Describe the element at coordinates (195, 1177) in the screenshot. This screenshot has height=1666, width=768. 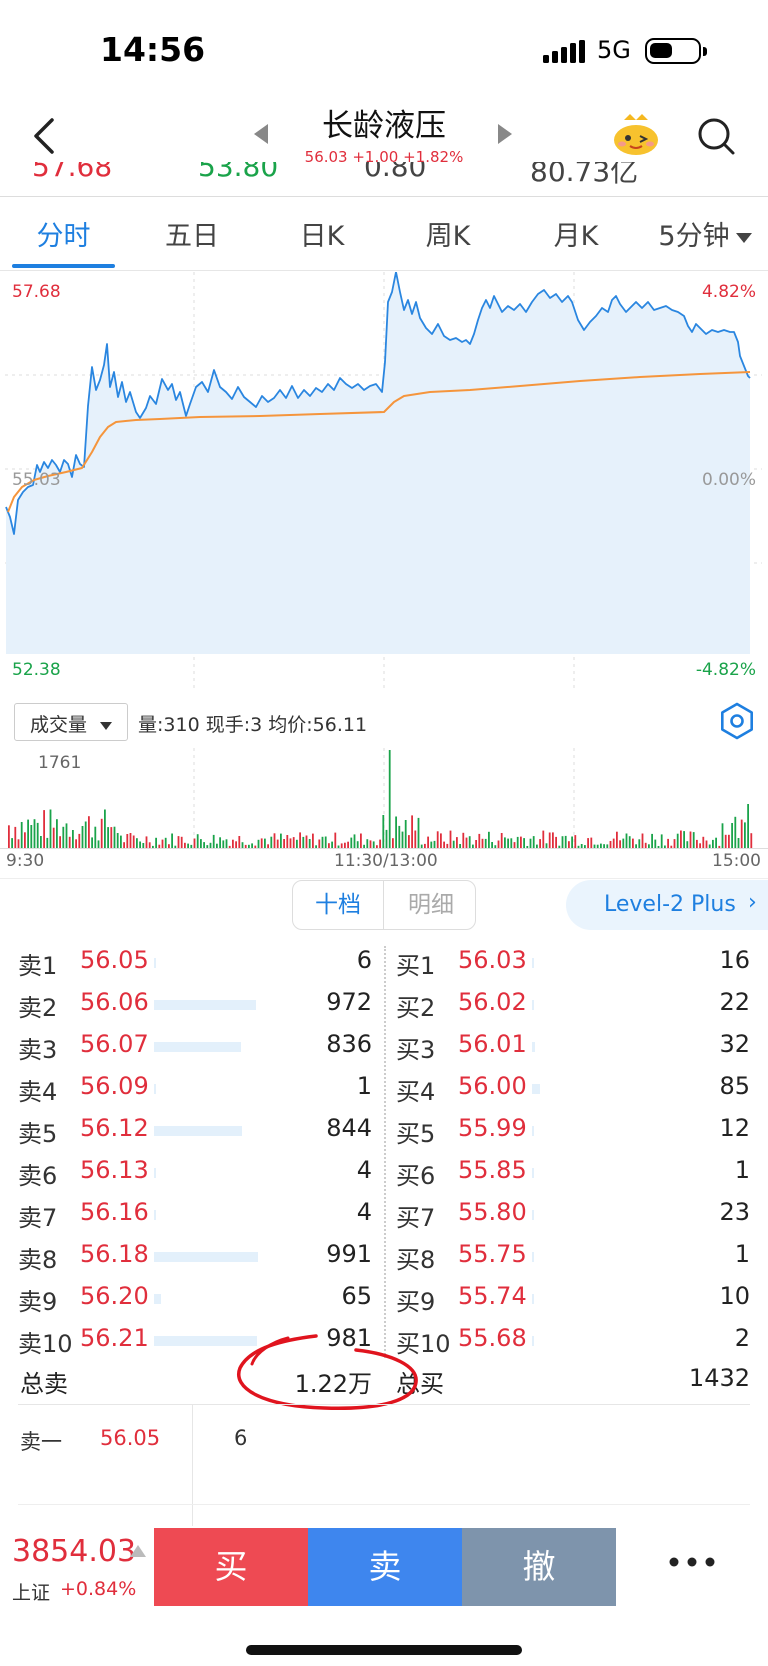
I see `sell-level-row: 卖6 56.13 4` at that location.